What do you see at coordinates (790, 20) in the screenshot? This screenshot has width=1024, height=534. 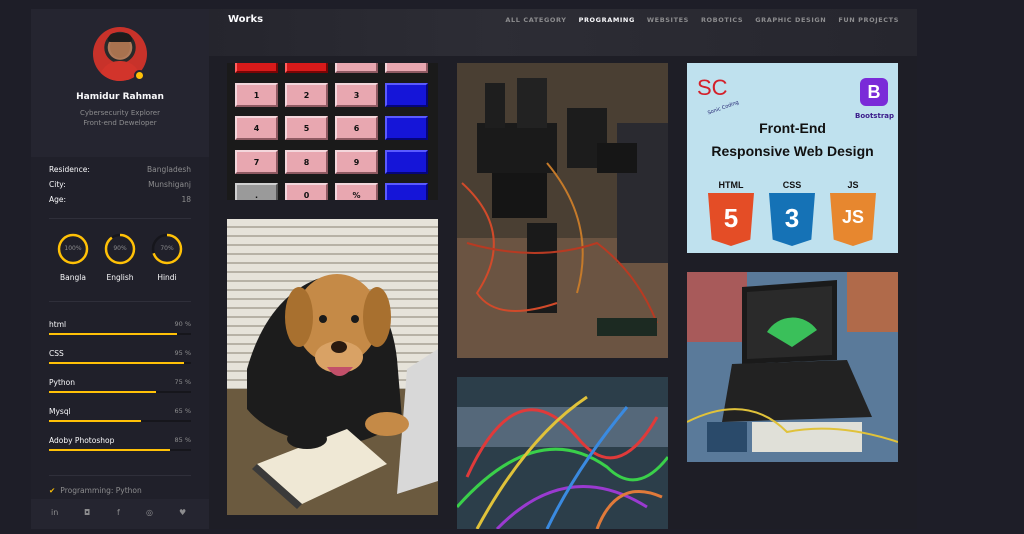 I see `filter-graphic-design: GRAPHIC DESIGN` at bounding box center [790, 20].